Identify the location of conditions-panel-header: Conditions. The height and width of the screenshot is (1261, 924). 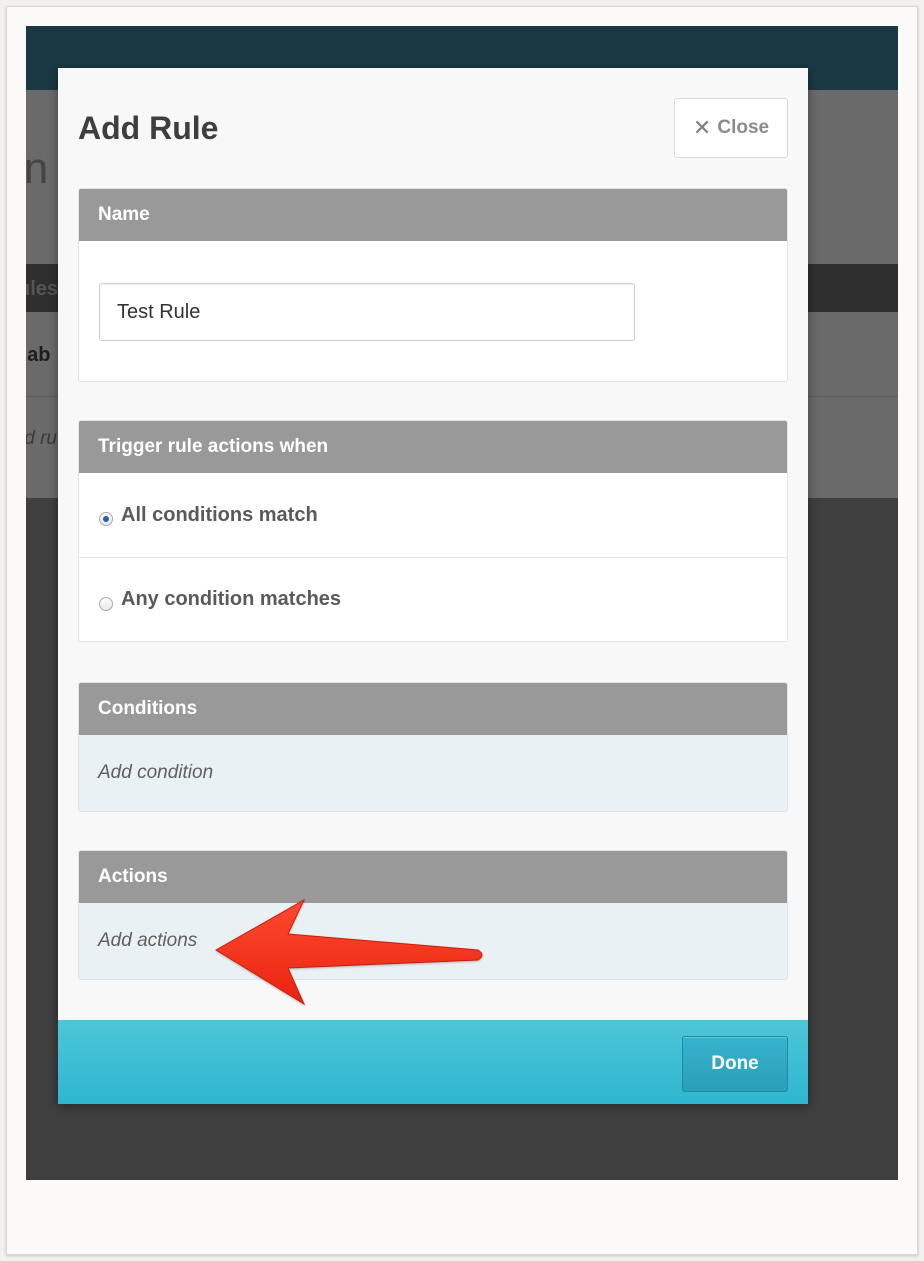
(433, 709).